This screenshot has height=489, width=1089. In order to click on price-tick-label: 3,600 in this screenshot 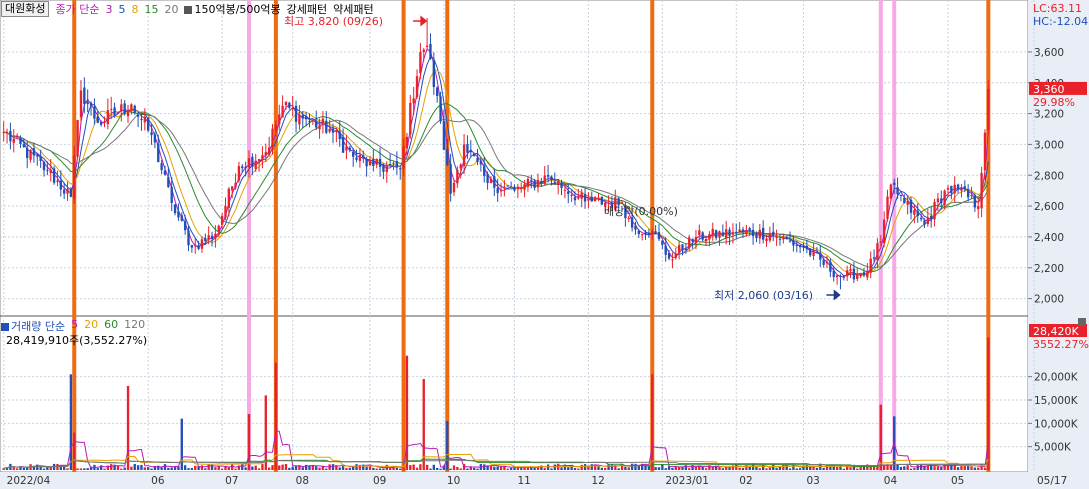, I will do `click(1049, 53)`.